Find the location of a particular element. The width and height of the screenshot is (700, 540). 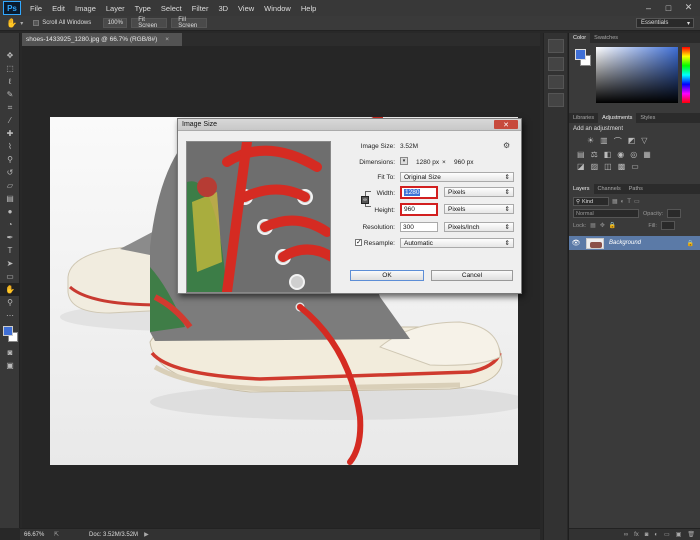

menu-type: Type is located at coordinates (143, 8).